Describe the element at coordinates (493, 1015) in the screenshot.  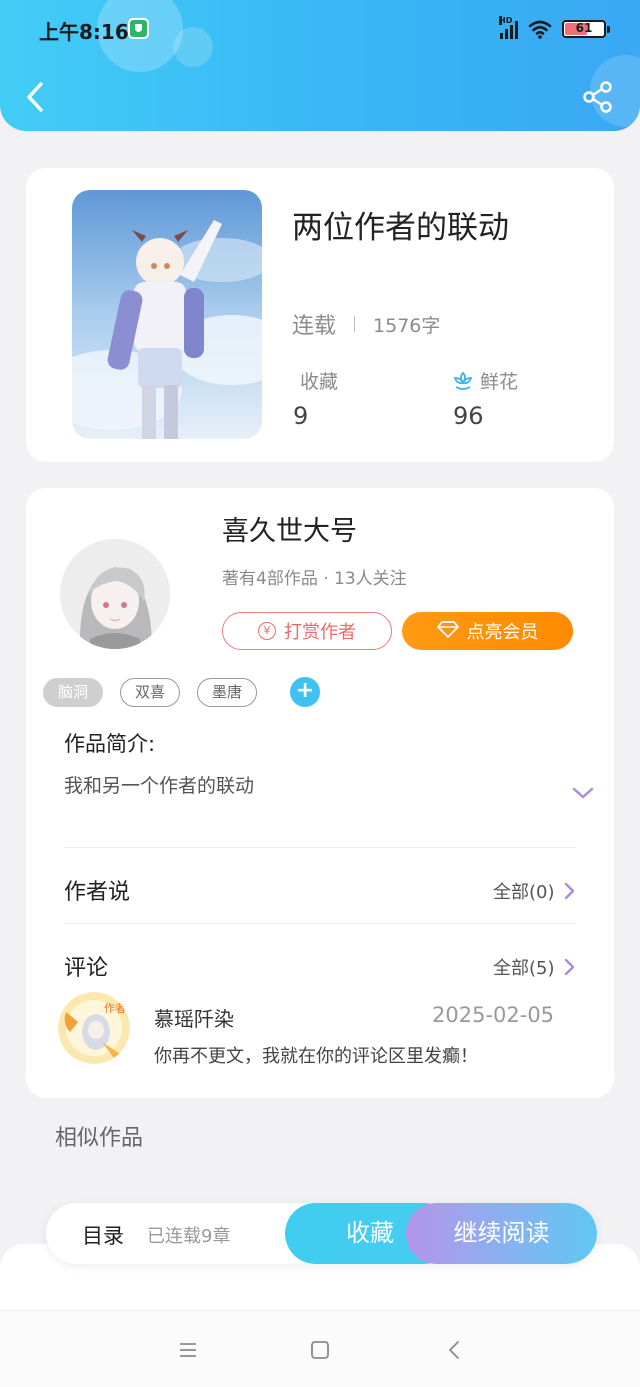
I see `comment-date: 2025-02-05` at that location.